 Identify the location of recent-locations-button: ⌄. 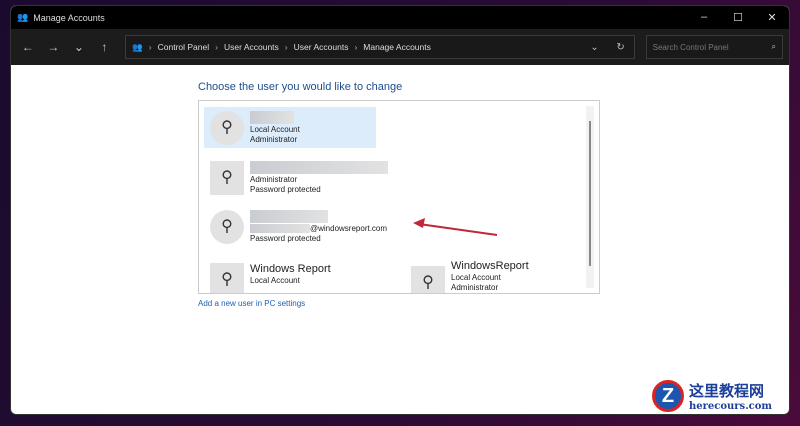
(79, 47).